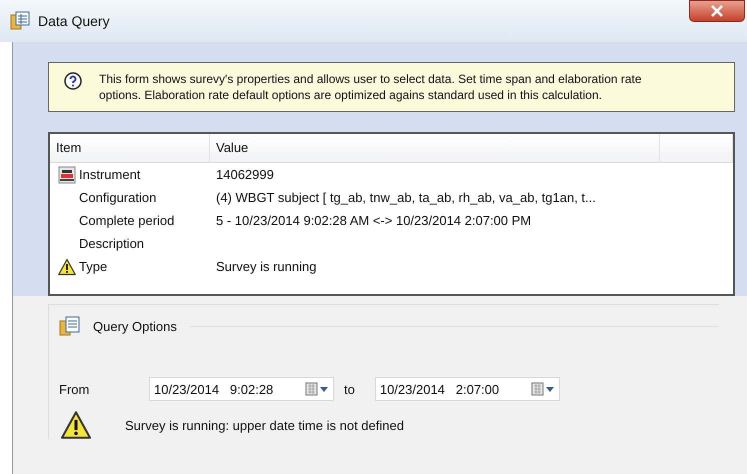  Describe the element at coordinates (111, 243) in the screenshot. I see `item-cell: Description` at that location.